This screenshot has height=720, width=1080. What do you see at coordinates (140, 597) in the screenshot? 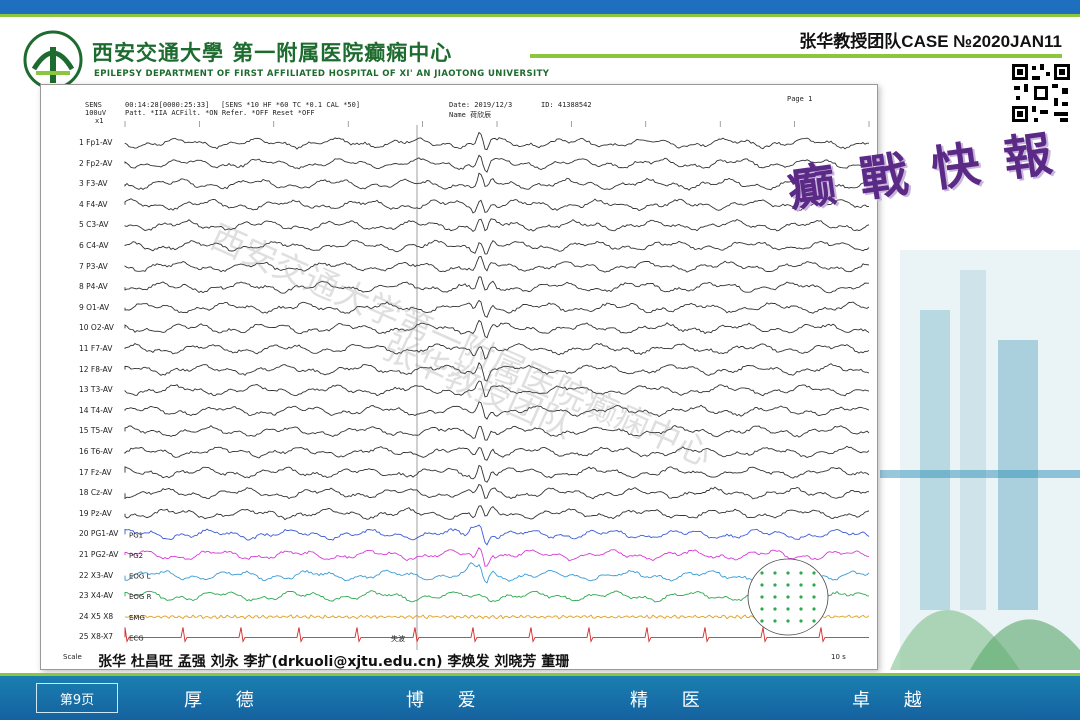
I see `aux-channel-label: EOG R` at bounding box center [140, 597].